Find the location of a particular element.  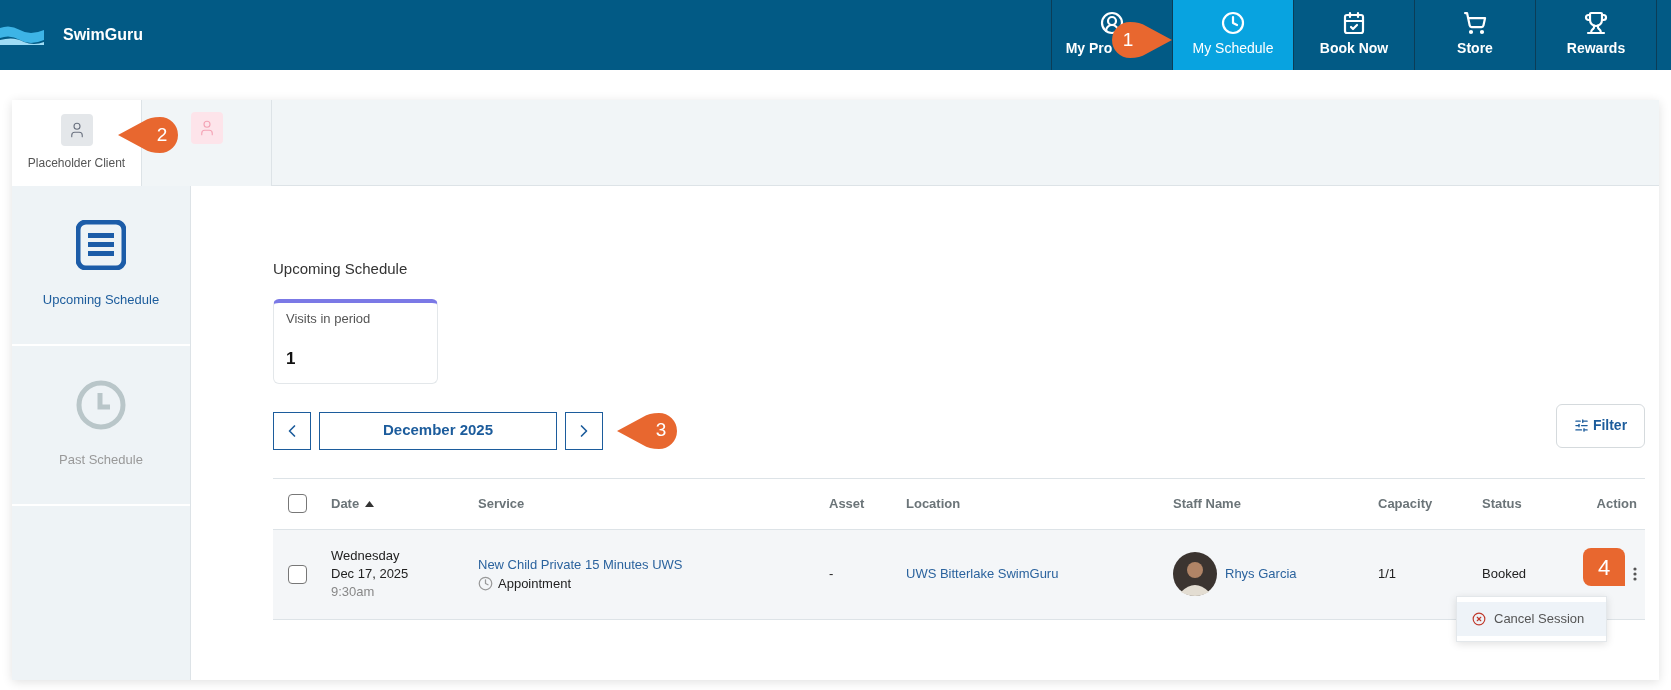

sidebar-item: Upcoming Schedule is located at coordinates (101, 266).